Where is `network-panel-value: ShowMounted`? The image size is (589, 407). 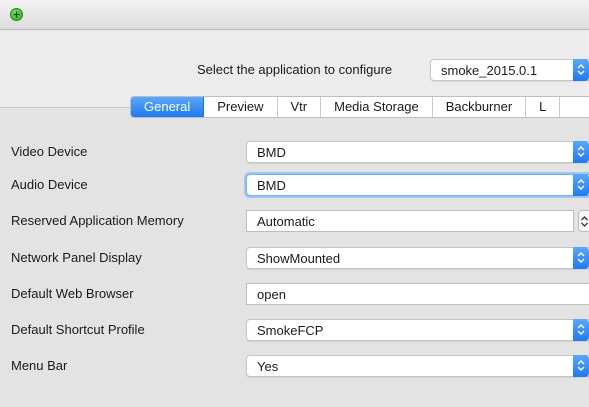 network-panel-value: ShowMounted is located at coordinates (299, 258).